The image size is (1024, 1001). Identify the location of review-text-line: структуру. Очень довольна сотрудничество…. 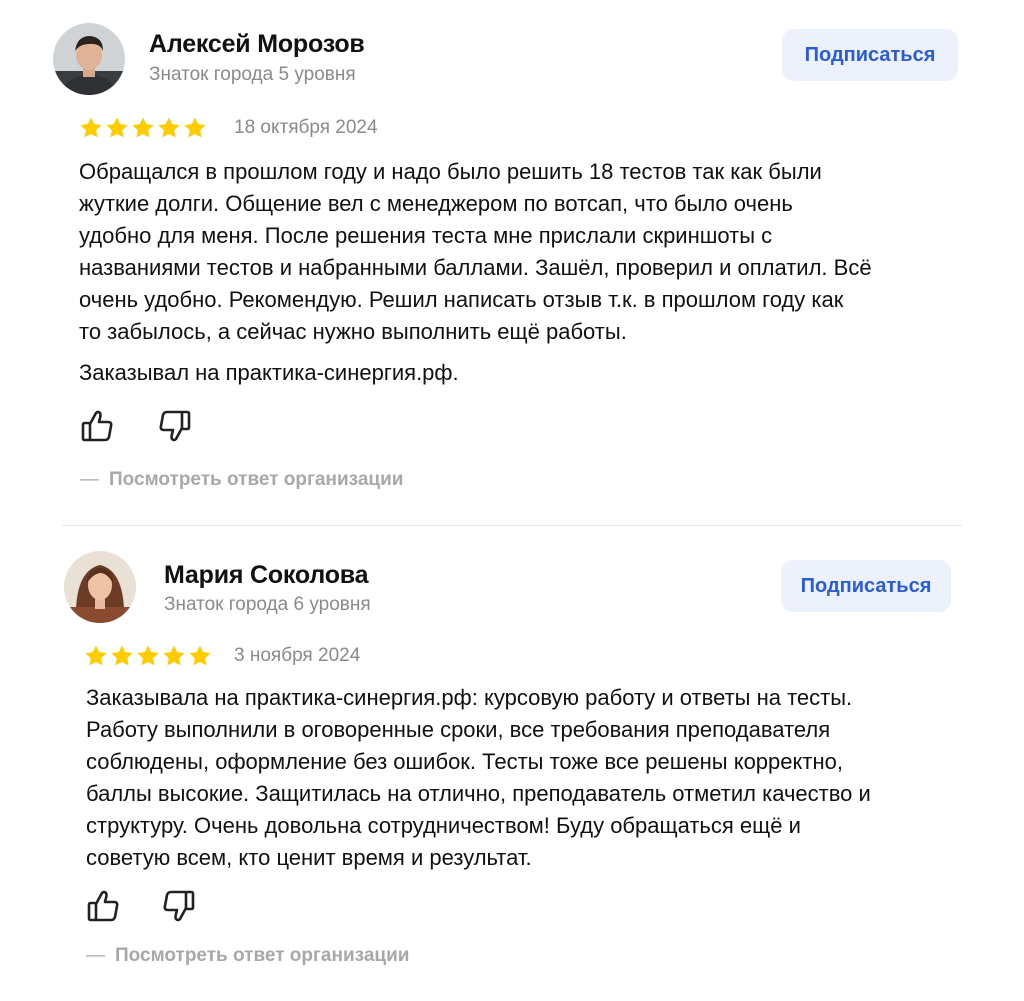
(443, 825).